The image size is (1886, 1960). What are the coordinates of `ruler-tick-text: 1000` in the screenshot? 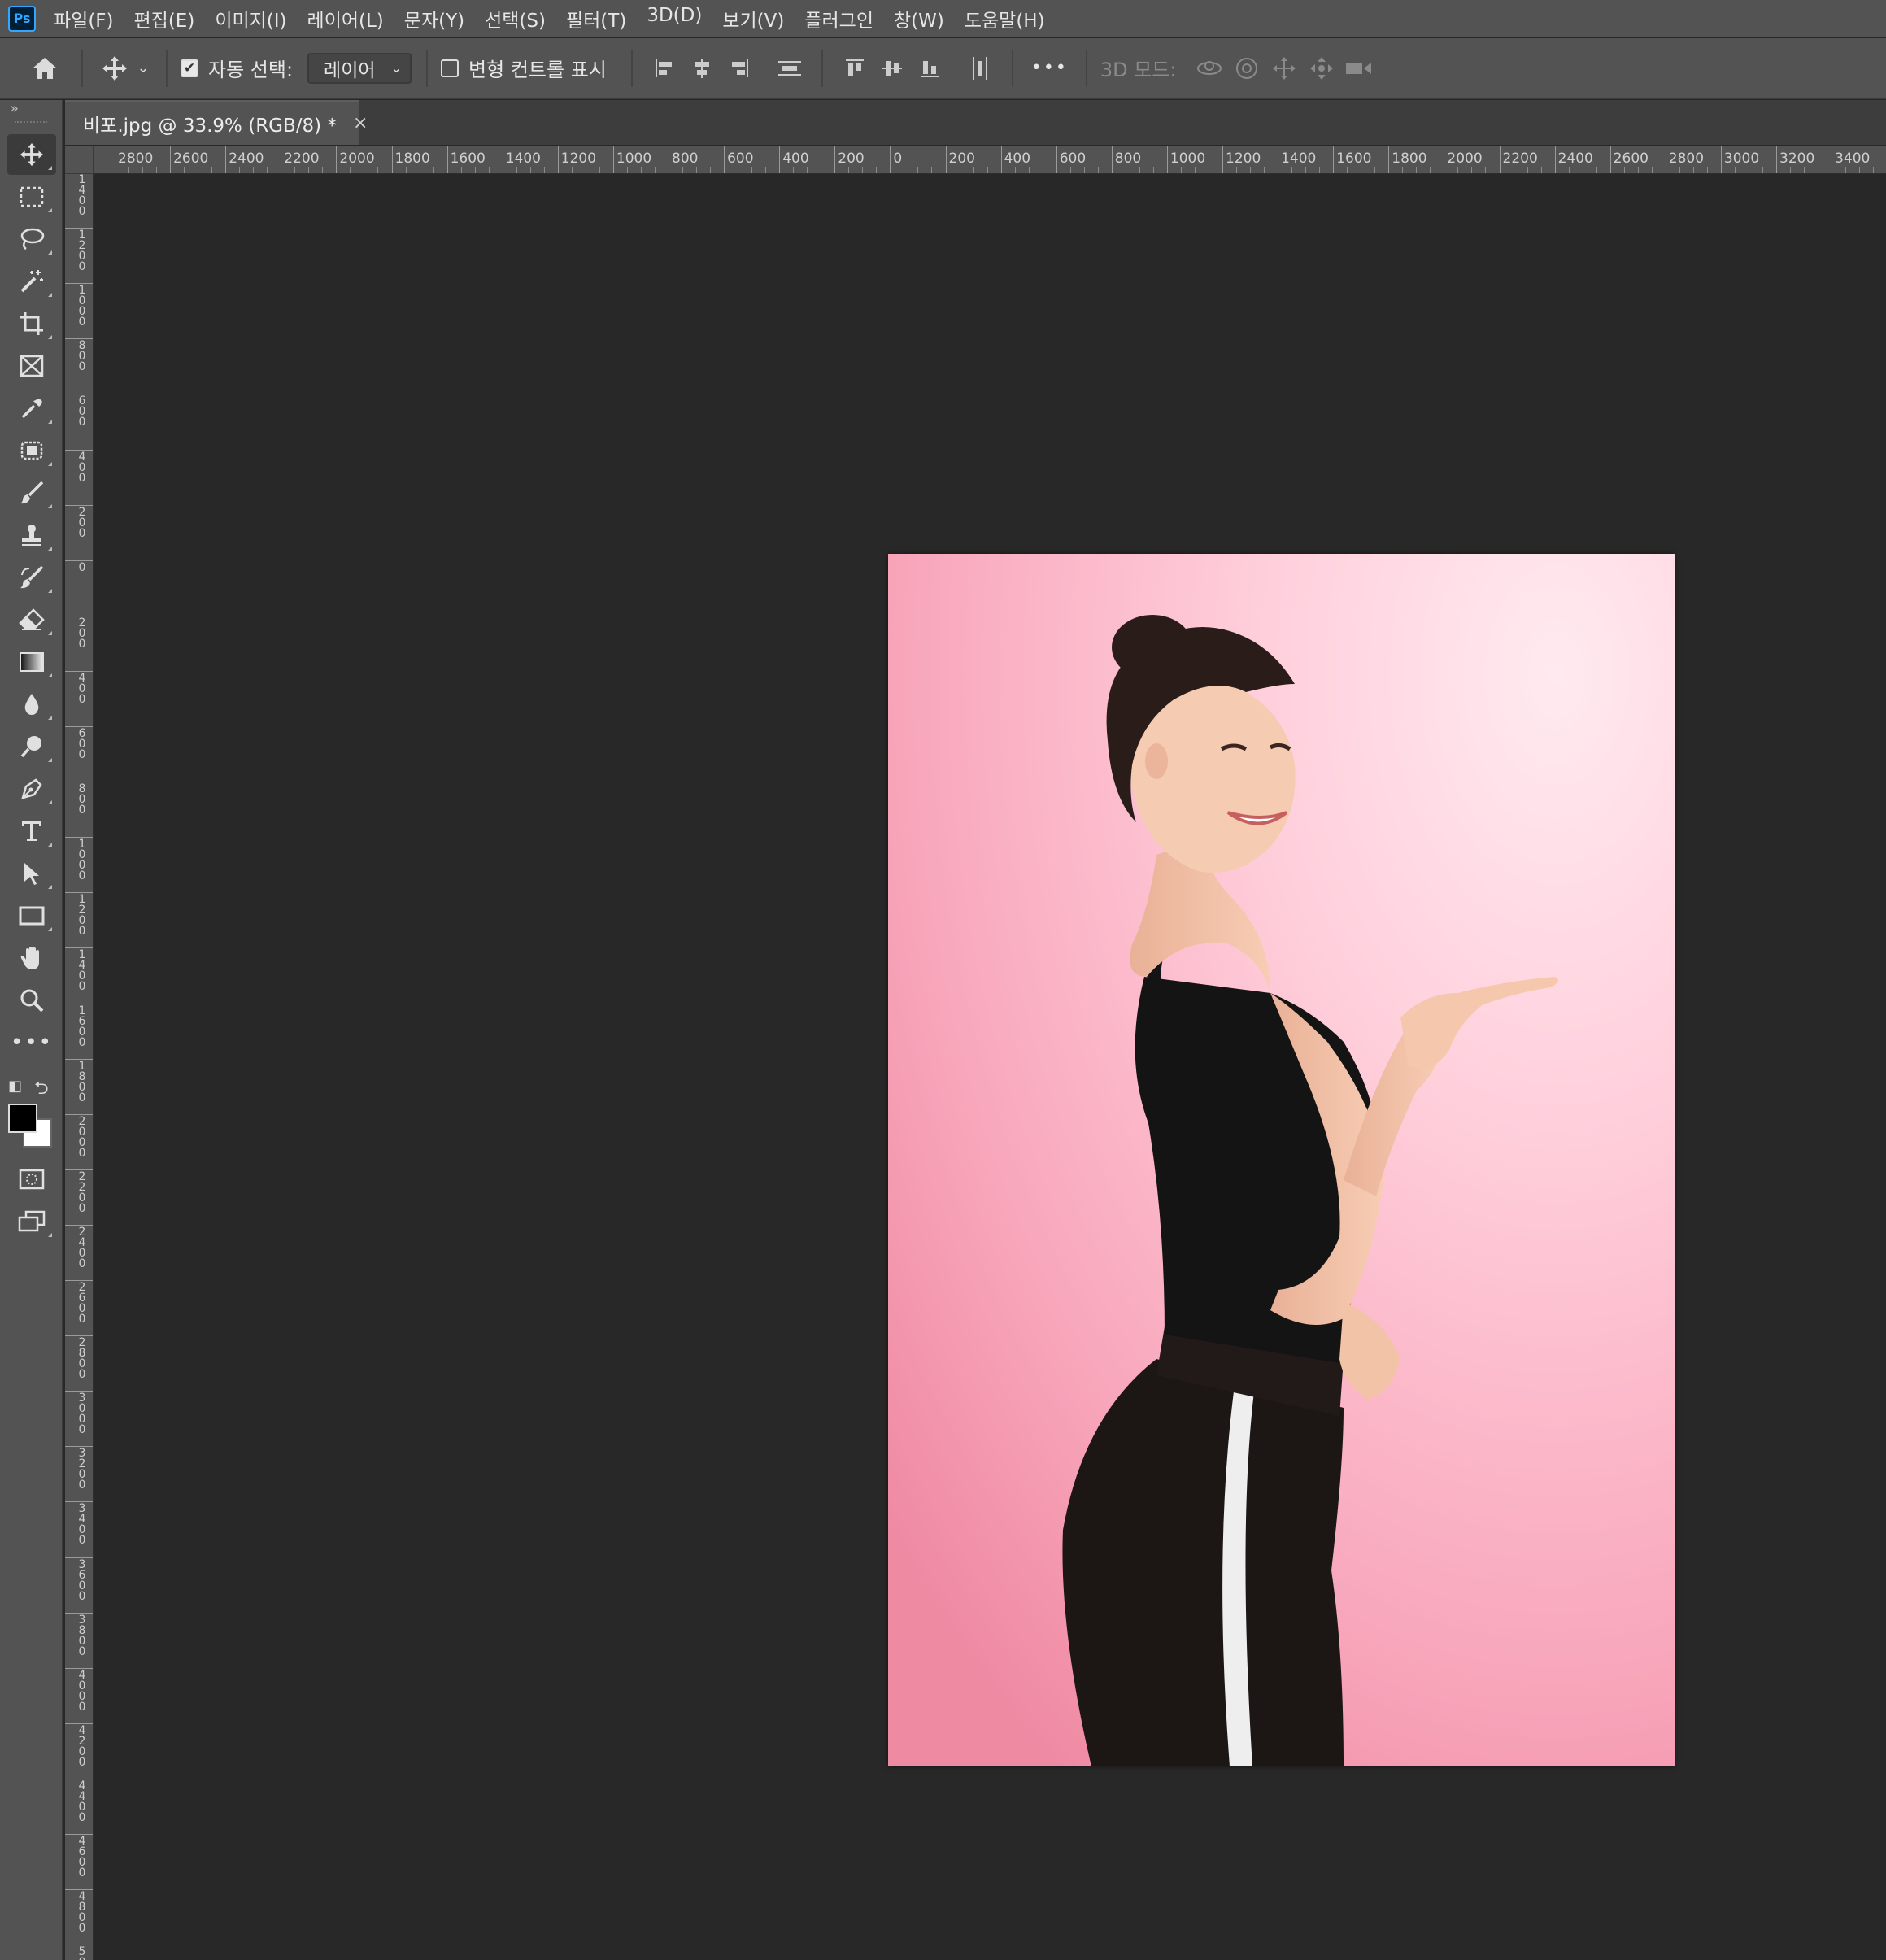 It's located at (82, 860).